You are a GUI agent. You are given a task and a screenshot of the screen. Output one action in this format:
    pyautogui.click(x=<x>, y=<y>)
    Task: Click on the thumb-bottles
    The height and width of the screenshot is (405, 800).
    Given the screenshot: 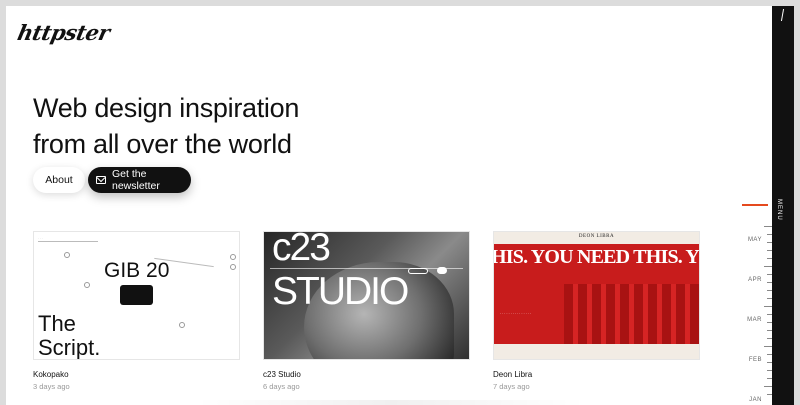 What is the action you would take?
    pyautogui.click(x=631, y=315)
    